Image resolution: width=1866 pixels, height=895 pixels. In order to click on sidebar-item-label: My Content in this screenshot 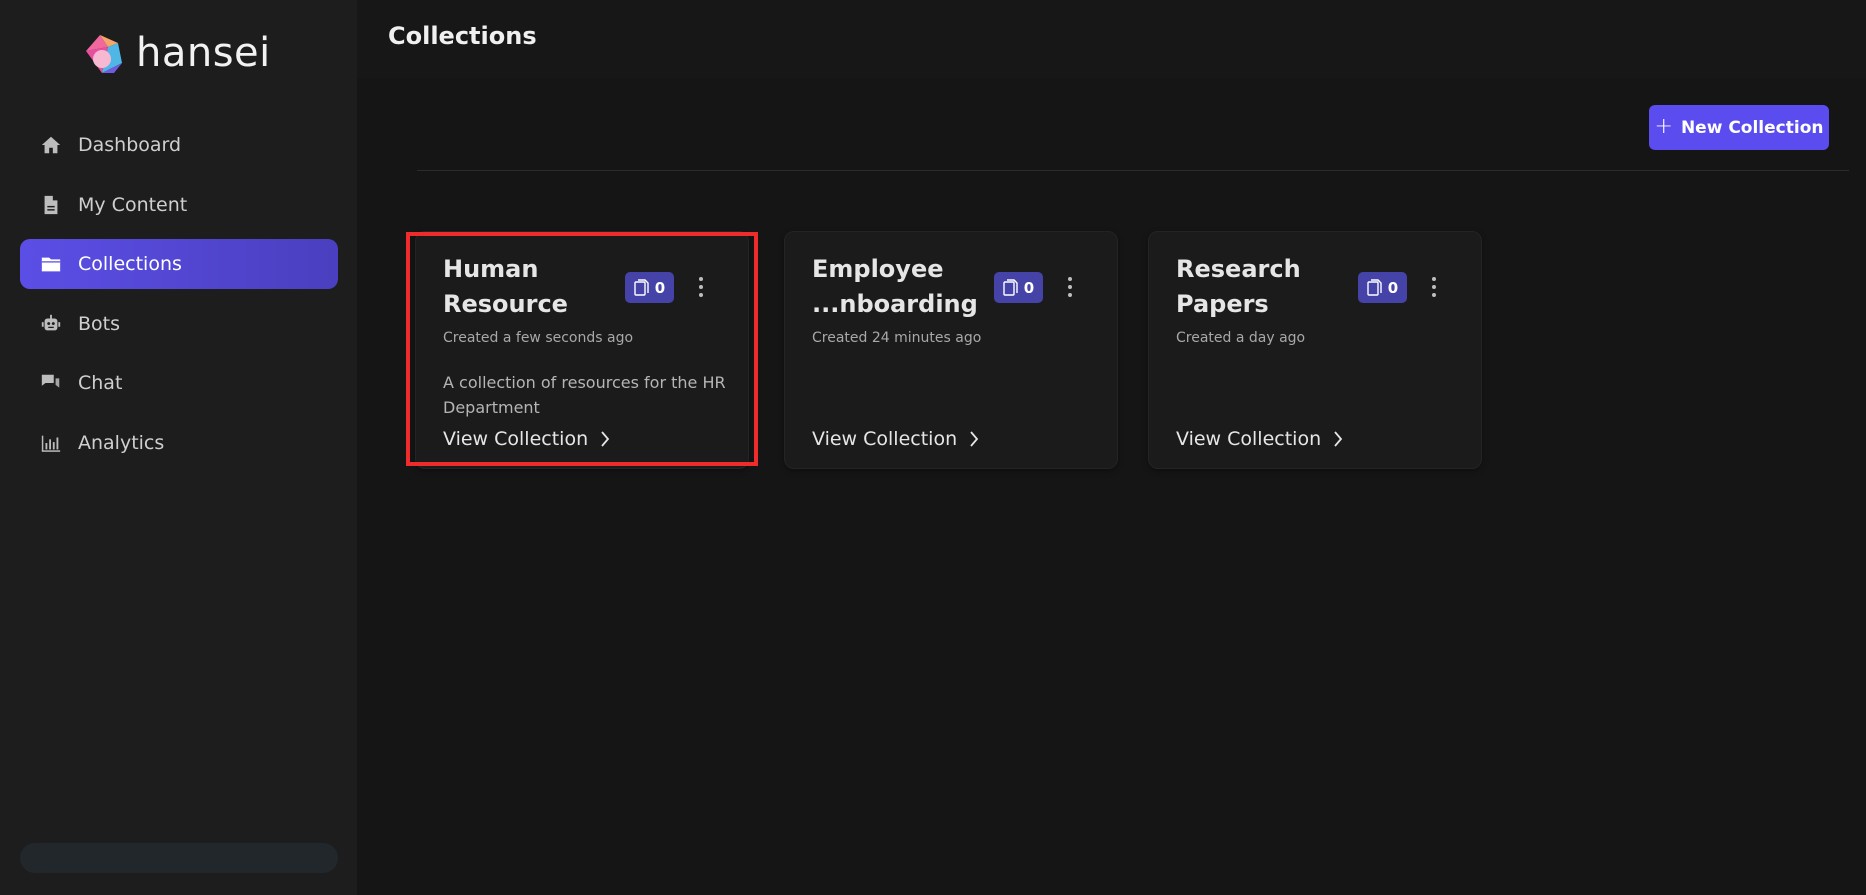, I will do `click(133, 204)`.